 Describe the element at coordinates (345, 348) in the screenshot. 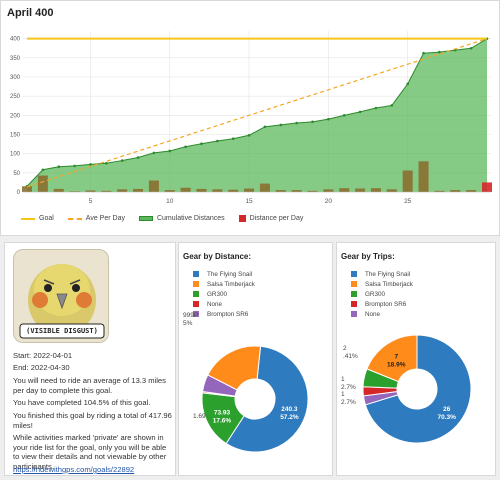

I see `slice-value-label: 2` at that location.